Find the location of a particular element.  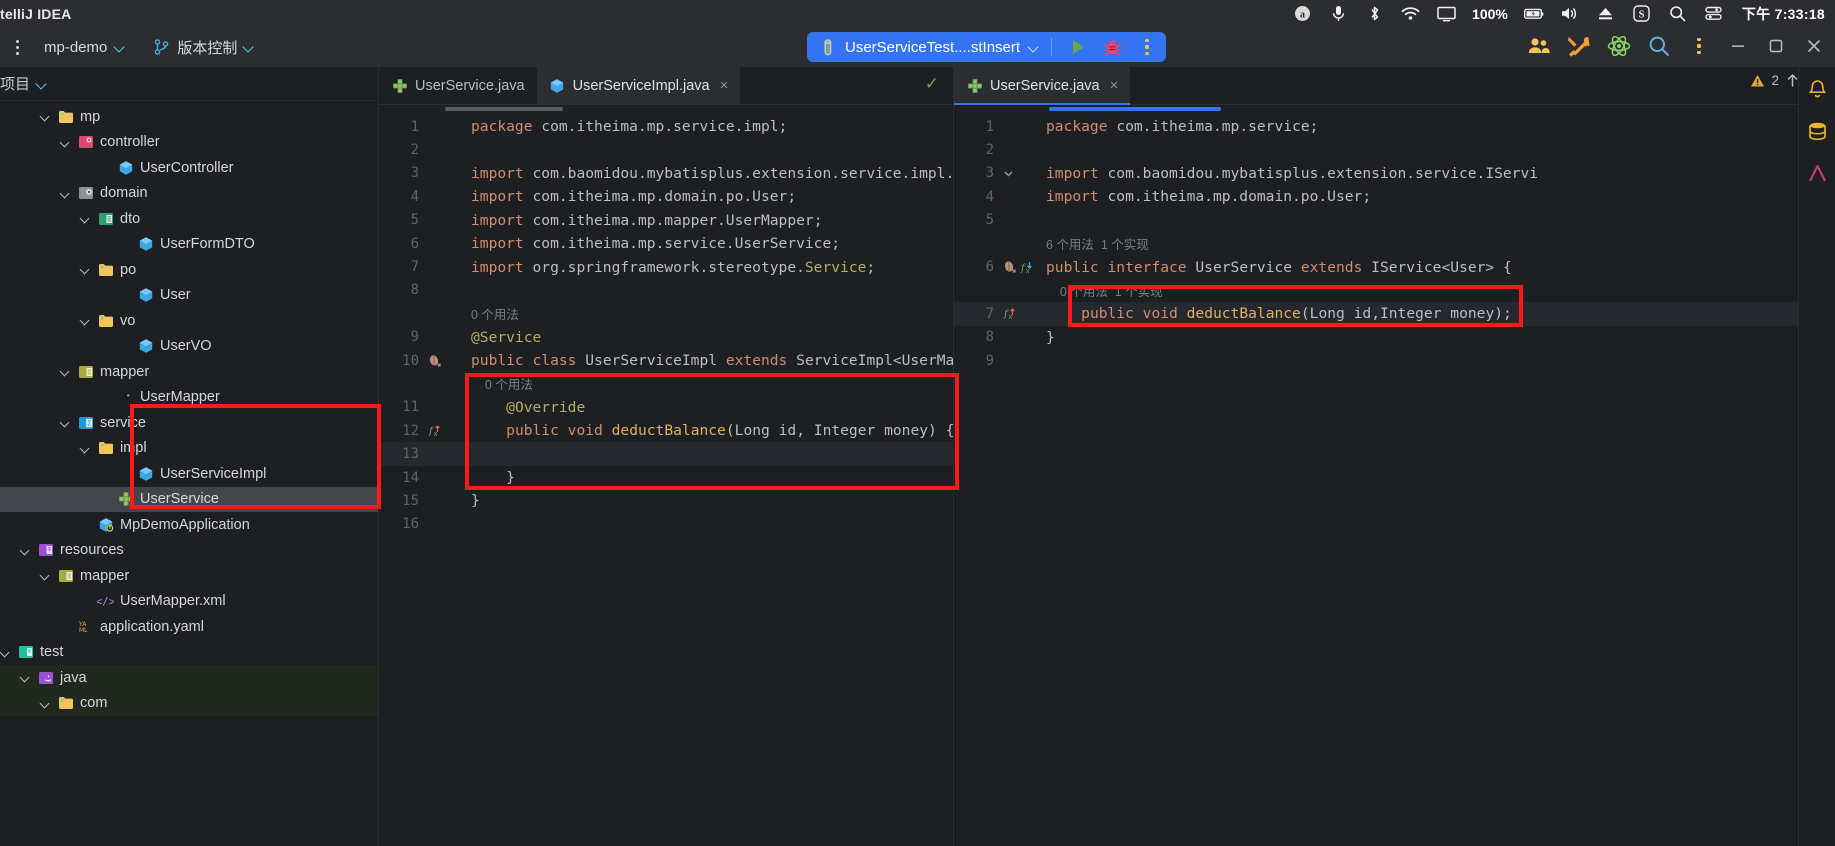

code-line: 14 } is located at coordinates (666, 477).